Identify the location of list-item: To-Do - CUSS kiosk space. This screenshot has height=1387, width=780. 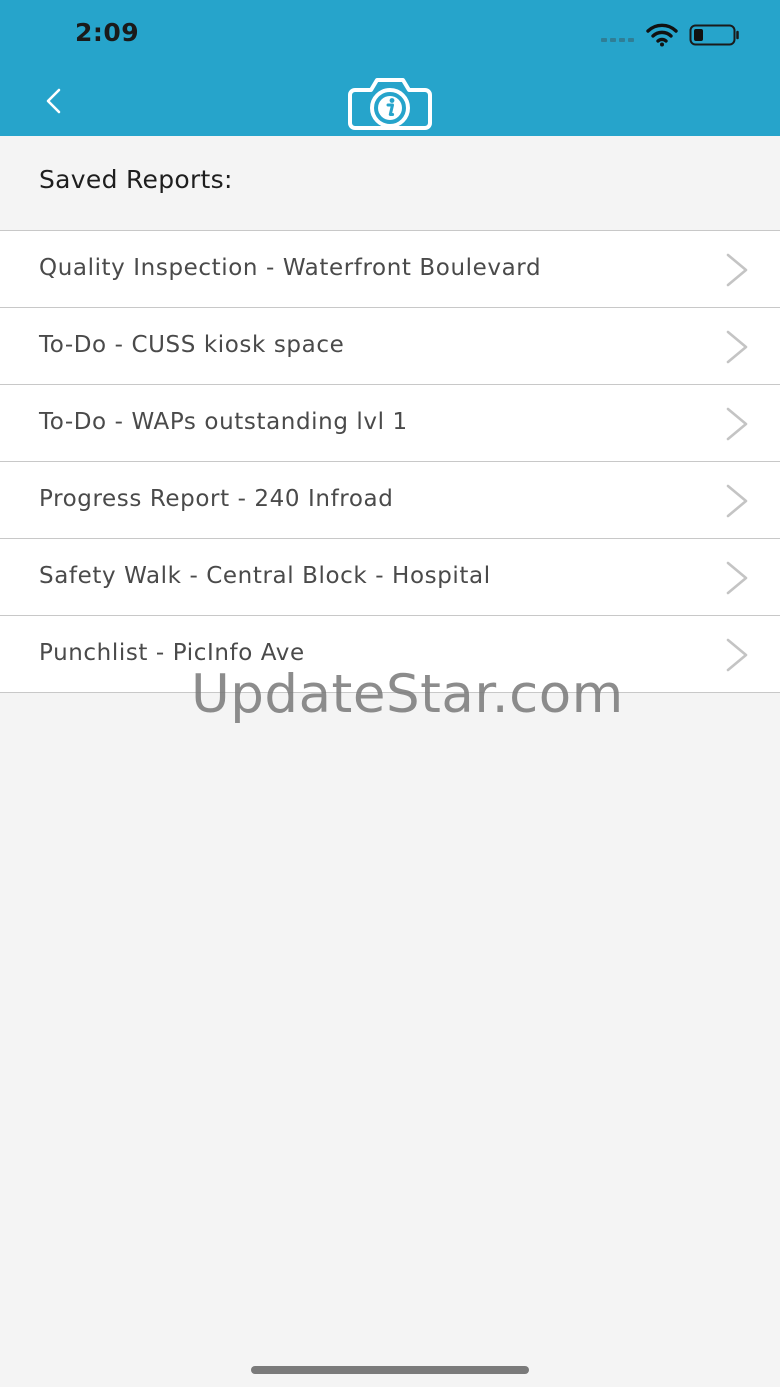
(390, 346).